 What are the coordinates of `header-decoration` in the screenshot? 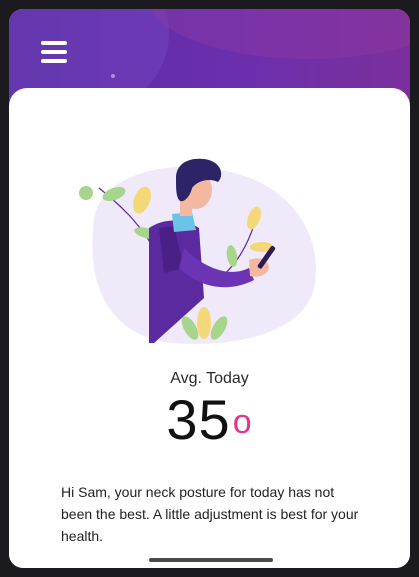 It's located at (279, 34).